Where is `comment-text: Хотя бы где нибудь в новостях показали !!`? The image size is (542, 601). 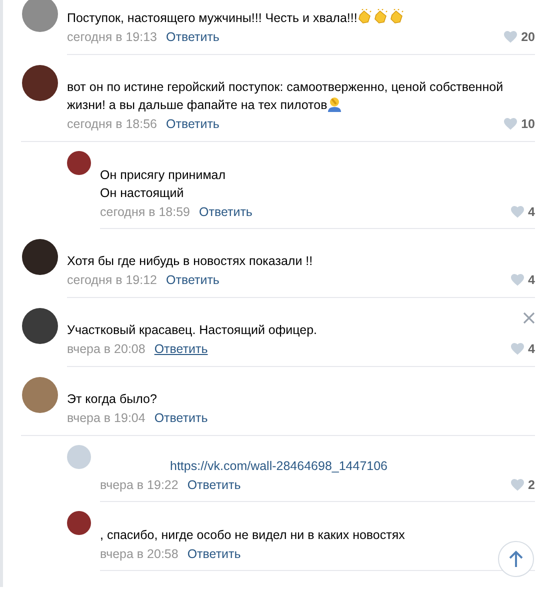
comment-text: Хотя бы где нибудь в новостях показали !! is located at coordinates (190, 261).